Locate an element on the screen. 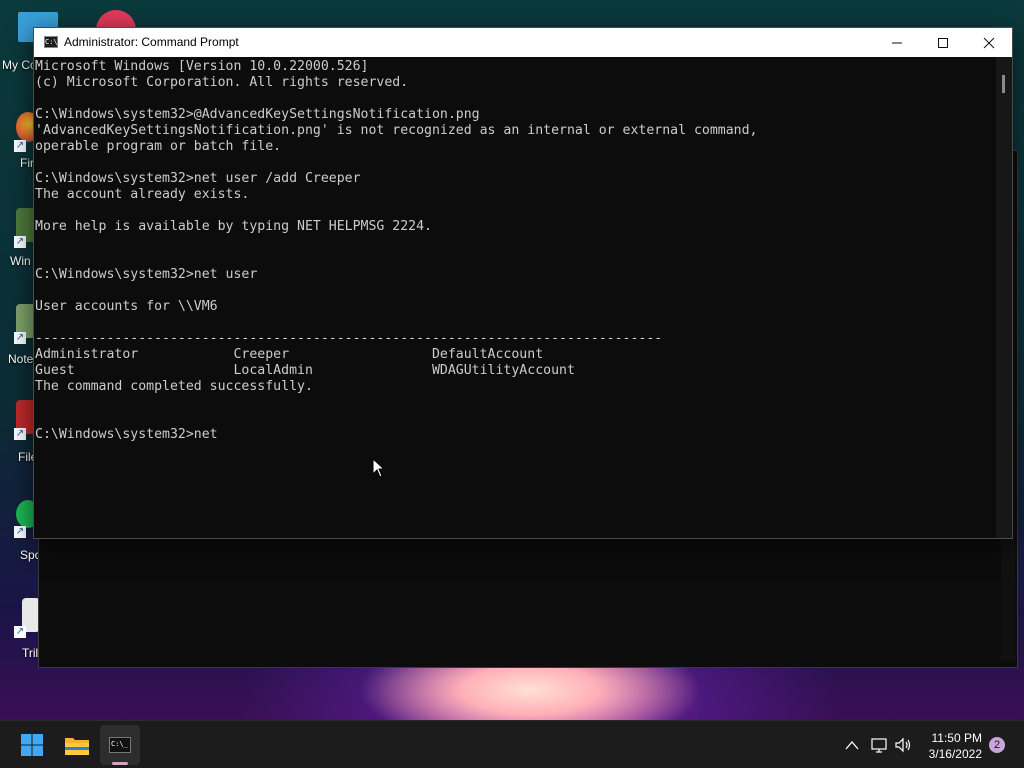 The width and height of the screenshot is (1024, 768). command-prompt-icon: C:\_ is located at coordinates (120, 745).